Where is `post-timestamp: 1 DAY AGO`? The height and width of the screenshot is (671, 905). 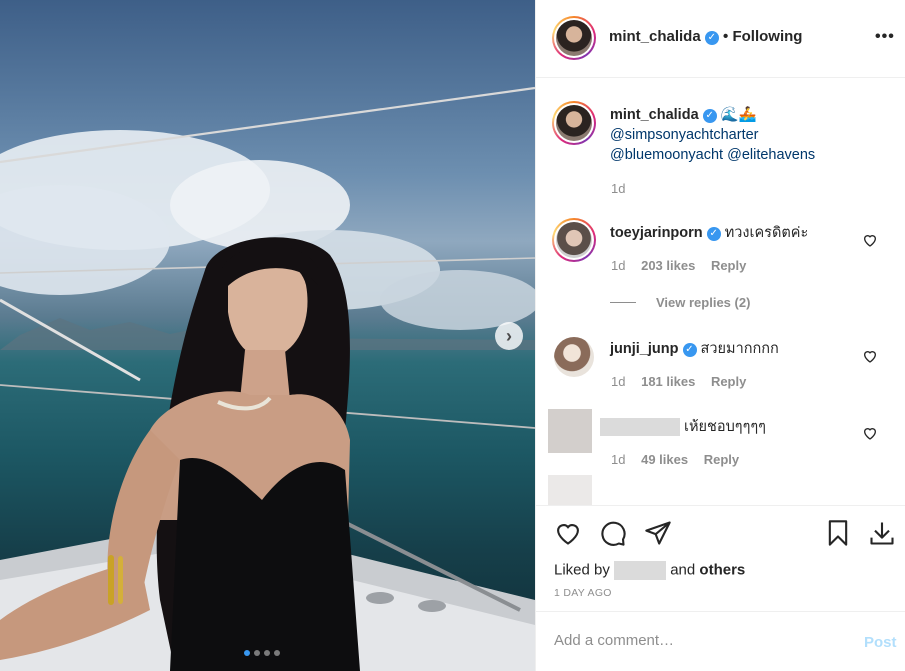
post-timestamp: 1 DAY AGO is located at coordinates (583, 593).